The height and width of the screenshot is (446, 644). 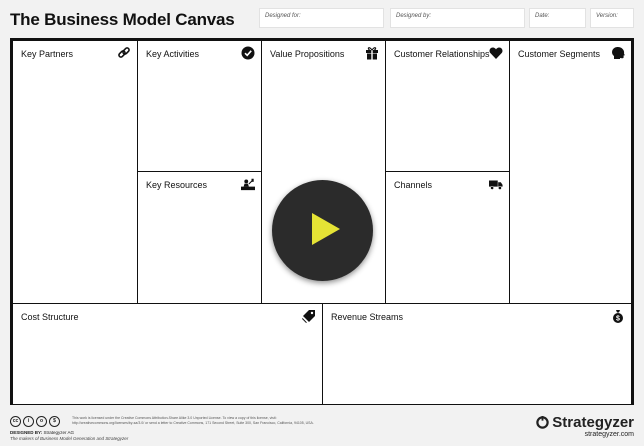 What do you see at coordinates (309, 316) in the screenshot?
I see `price-tag-icon` at bounding box center [309, 316].